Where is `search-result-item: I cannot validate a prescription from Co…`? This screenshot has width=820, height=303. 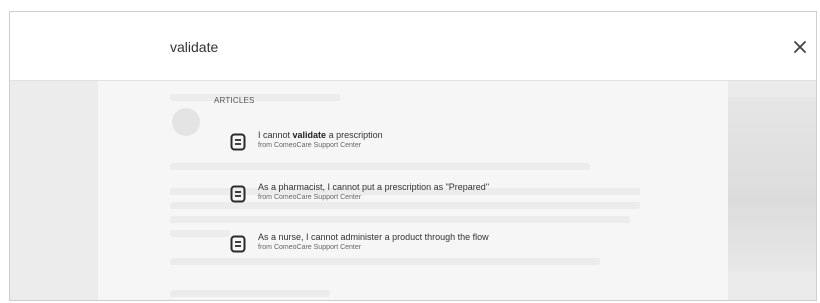
search-result-item: I cannot validate a prescription from Co… is located at coordinates (420, 145).